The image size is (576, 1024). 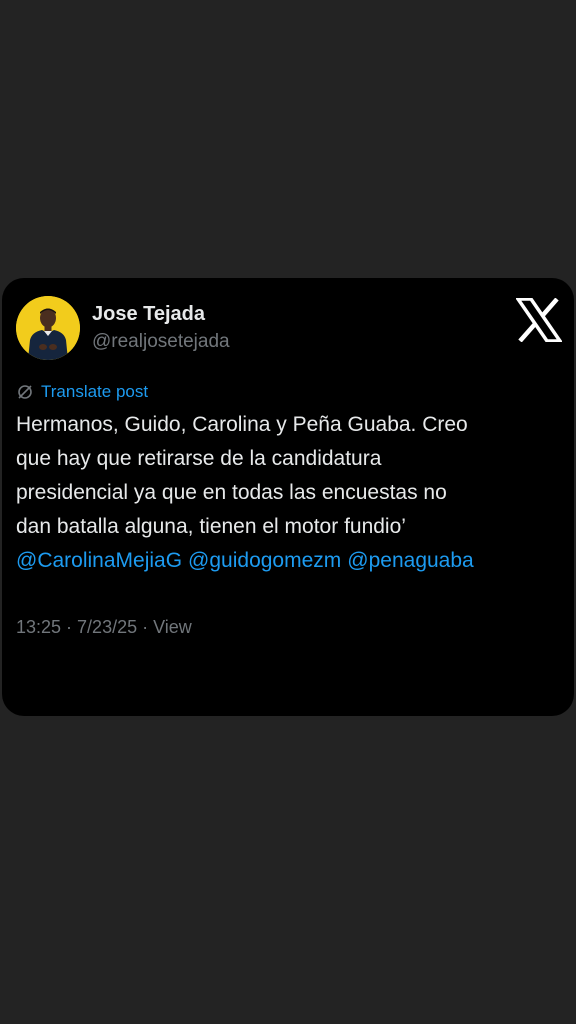 I want to click on translate-post-link: Translate post, so click(x=82, y=392).